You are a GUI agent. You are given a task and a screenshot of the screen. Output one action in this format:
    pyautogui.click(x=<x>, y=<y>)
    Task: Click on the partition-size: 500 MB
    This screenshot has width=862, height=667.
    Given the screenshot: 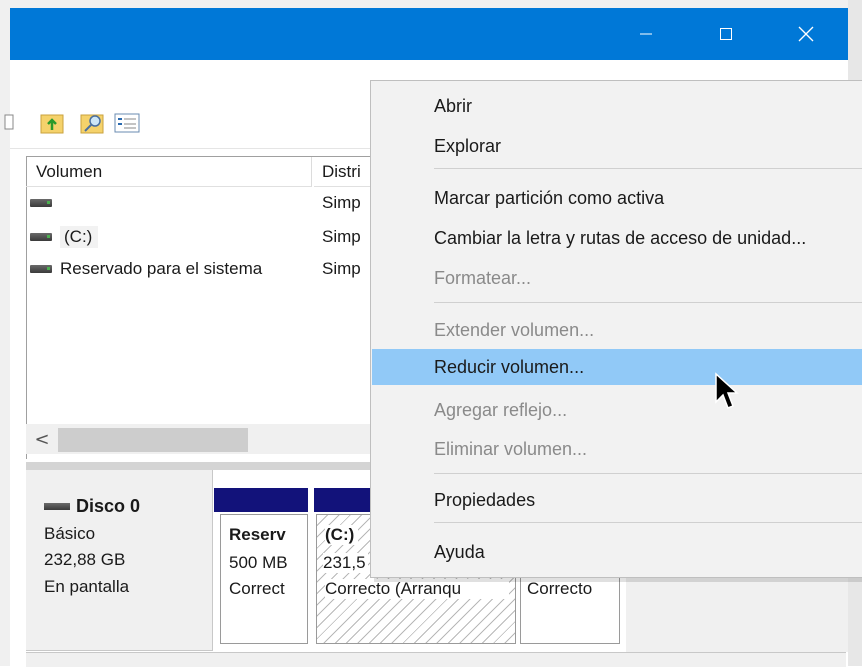 What is the action you would take?
    pyautogui.click(x=258, y=562)
    